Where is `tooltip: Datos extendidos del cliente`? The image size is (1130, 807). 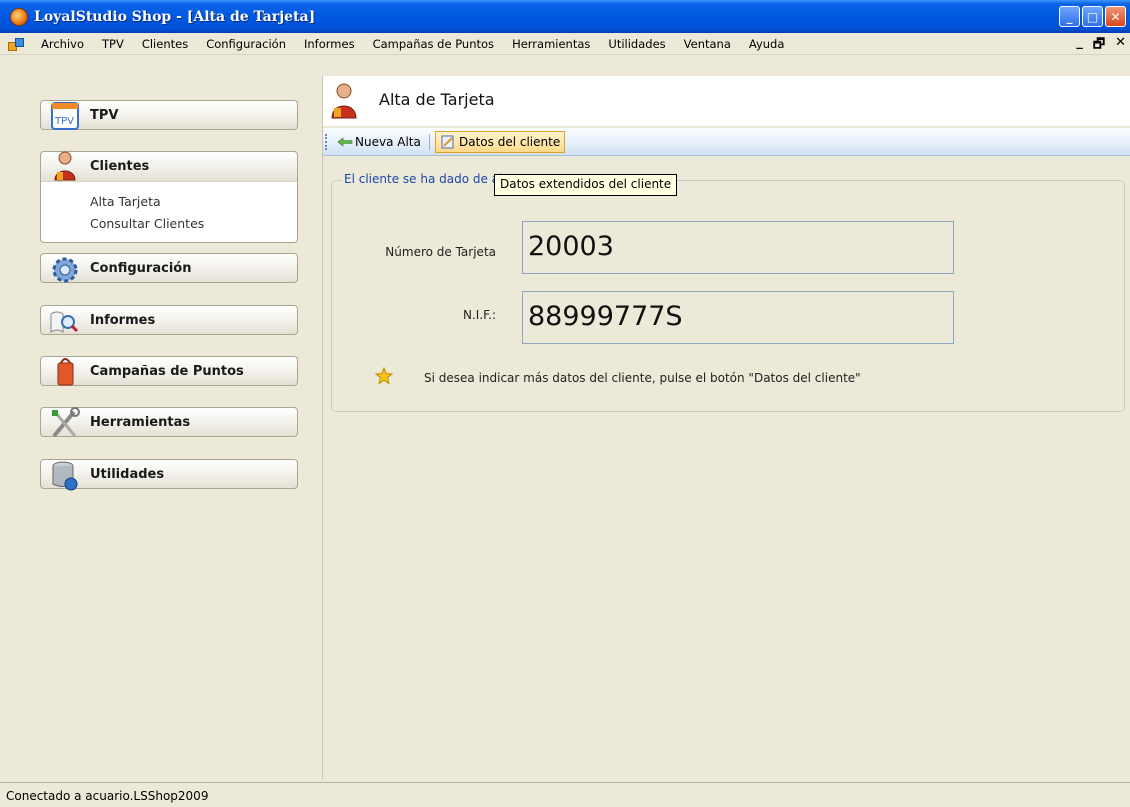 tooltip: Datos extendidos del cliente is located at coordinates (586, 185).